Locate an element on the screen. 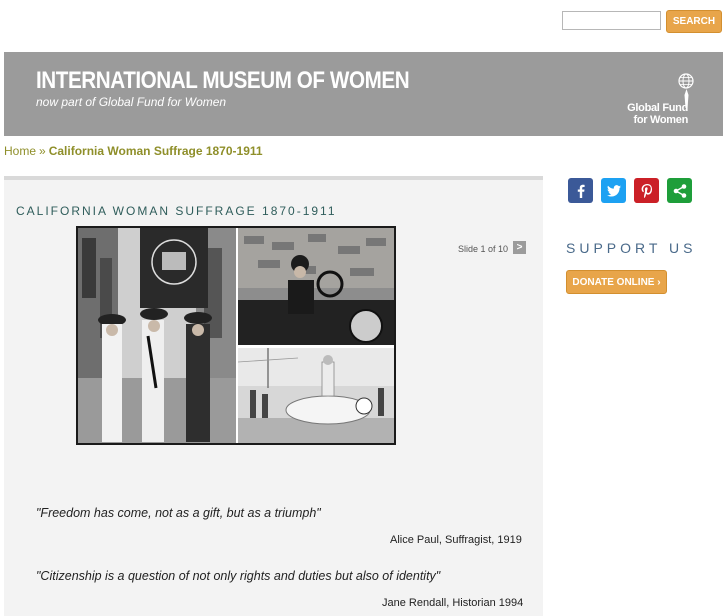 The width and height of the screenshot is (727, 616). photo-suffragists-marching is located at coordinates (157, 335).